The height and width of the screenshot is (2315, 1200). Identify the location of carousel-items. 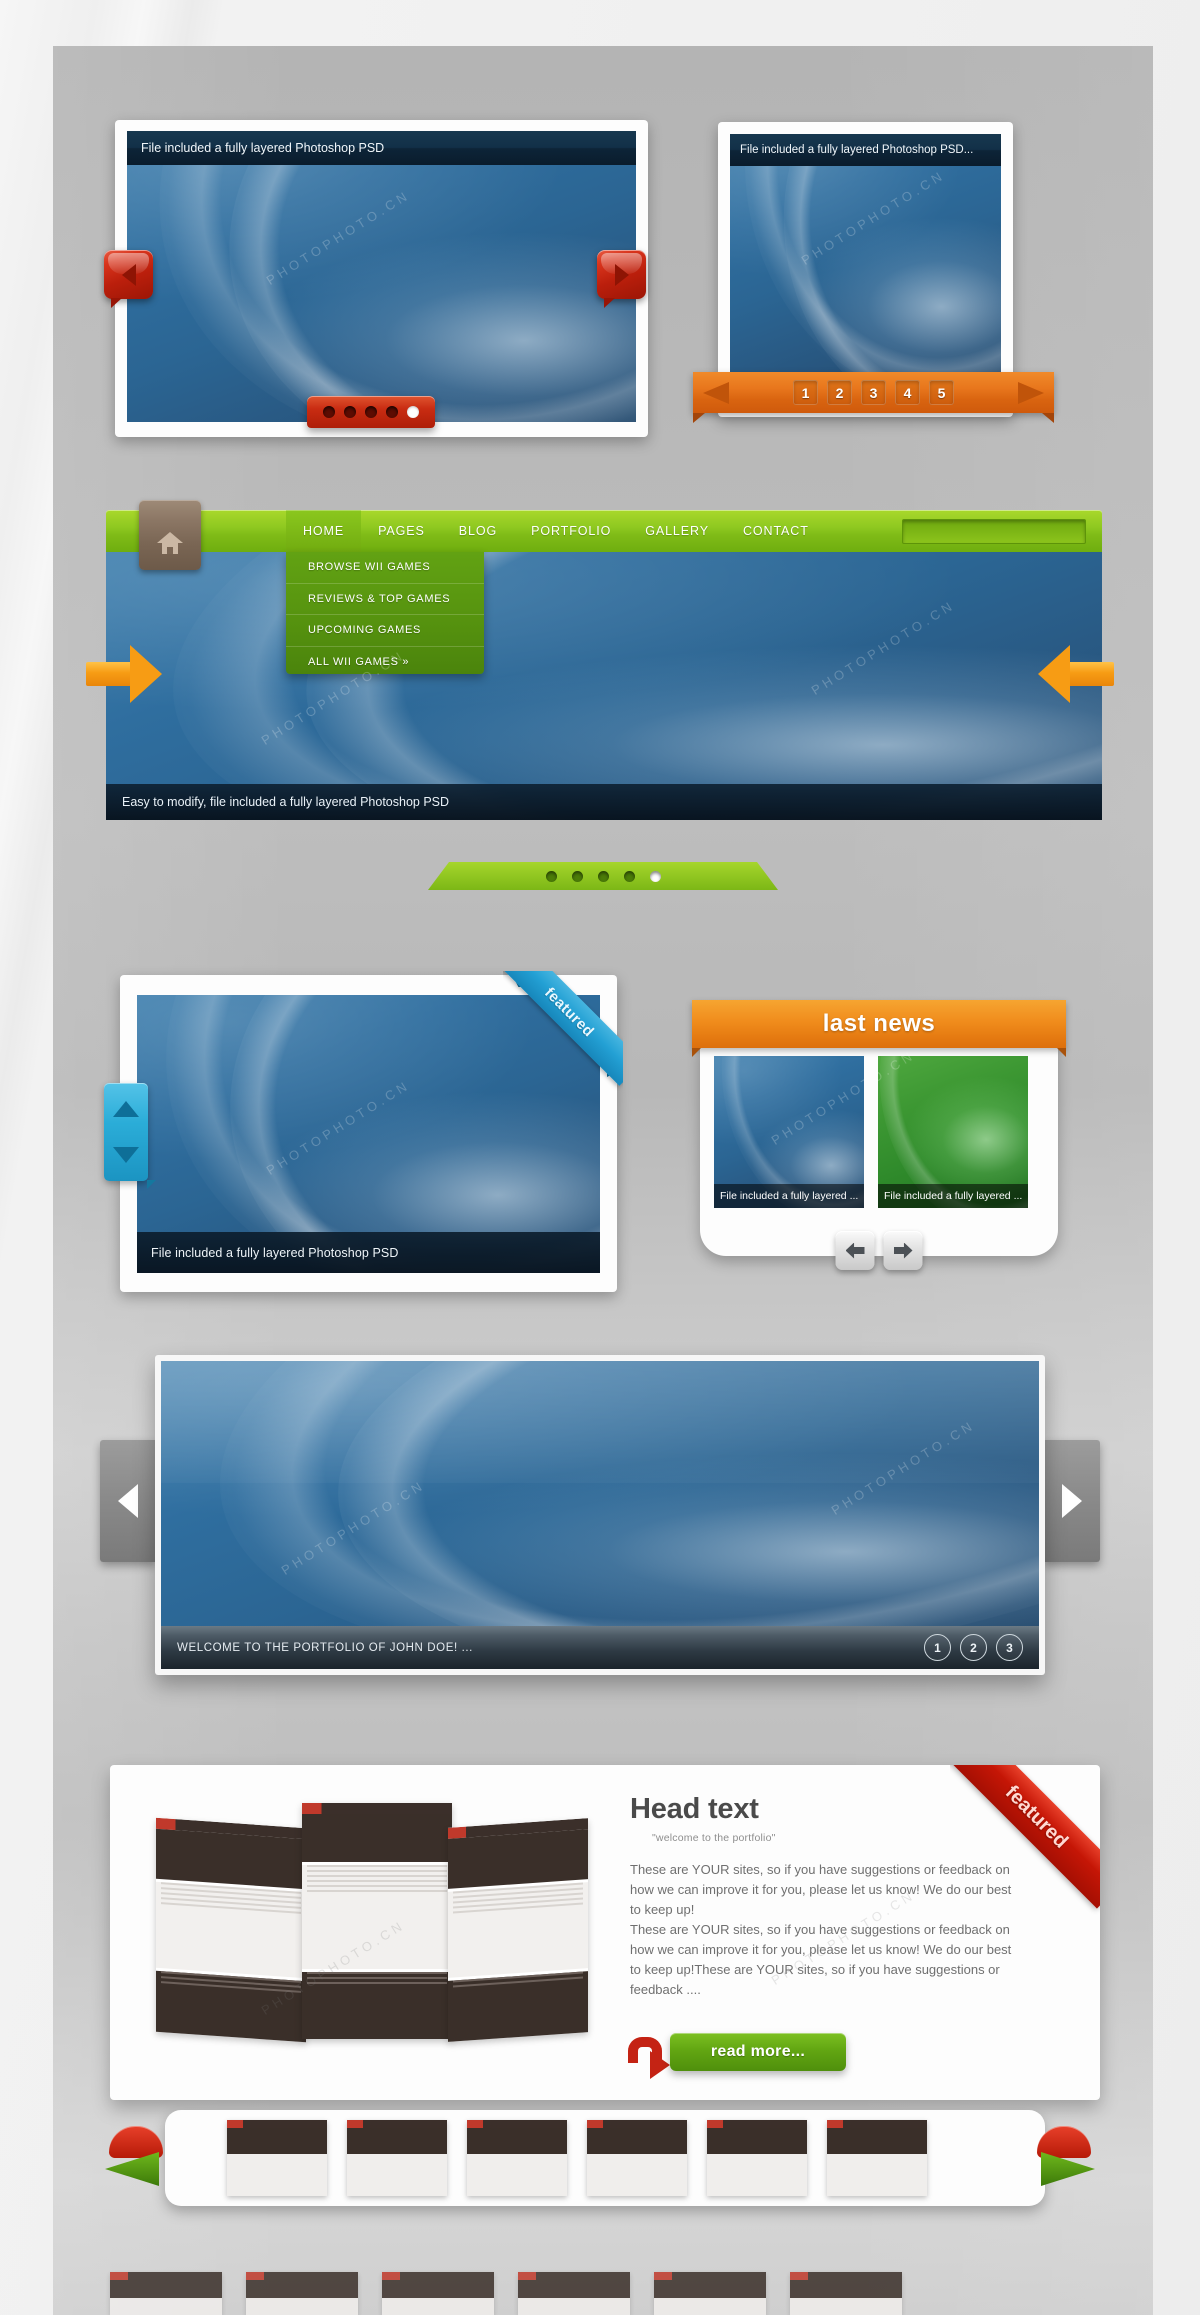
(577, 2158).